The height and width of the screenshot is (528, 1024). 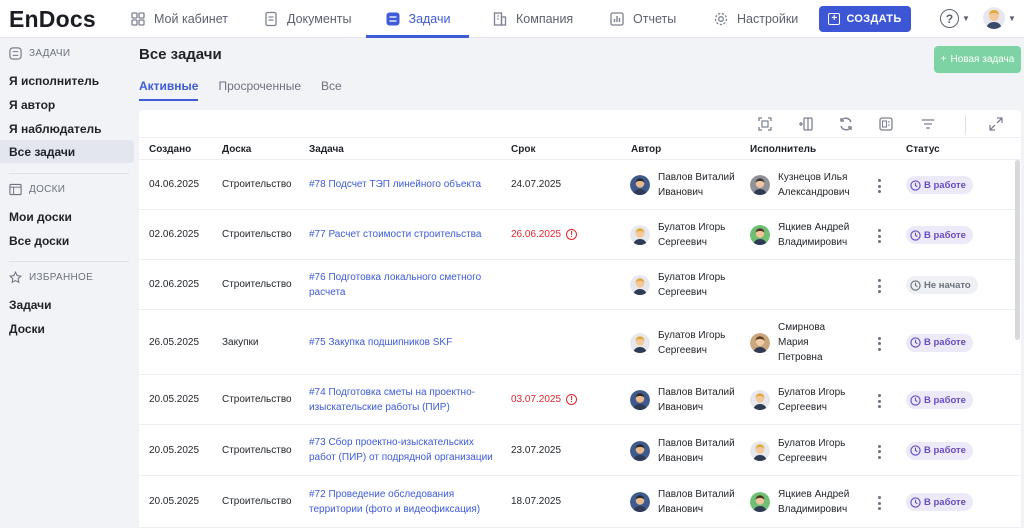 I want to click on help-menu: ? ▼, so click(x=955, y=18).